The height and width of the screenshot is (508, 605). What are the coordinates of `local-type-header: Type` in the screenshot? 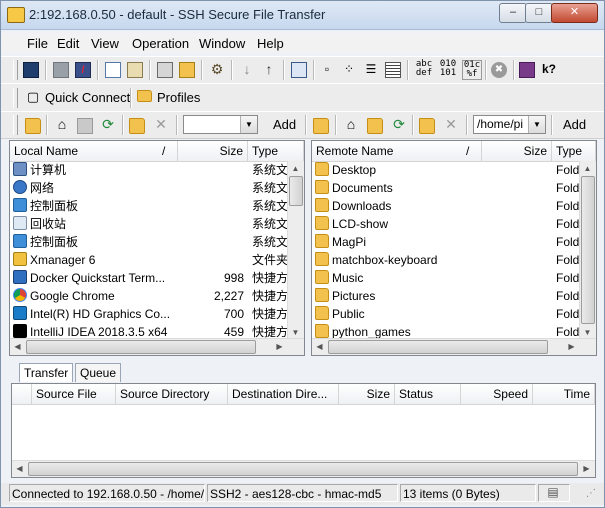 It's located at (276, 151).